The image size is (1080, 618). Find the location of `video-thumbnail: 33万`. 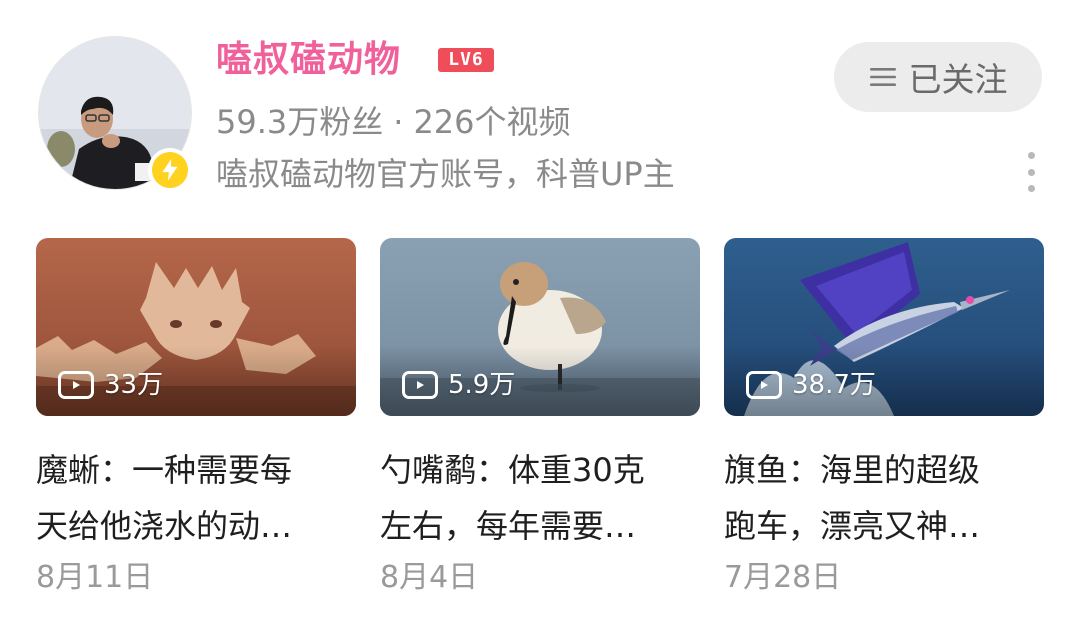

video-thumbnail: 33万 is located at coordinates (196, 327).